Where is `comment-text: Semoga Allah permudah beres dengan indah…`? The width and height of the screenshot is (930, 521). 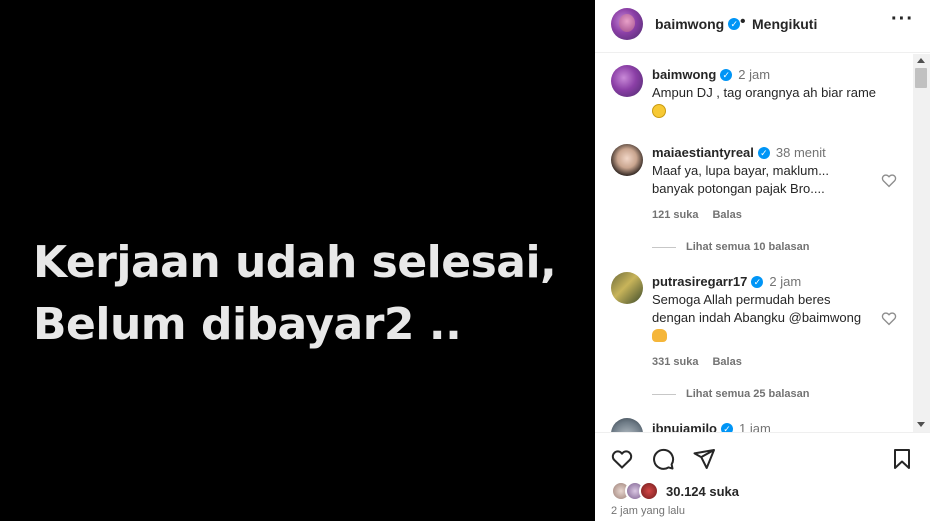 comment-text: Semoga Allah permudah beres dengan indah… is located at coordinates (762, 318).